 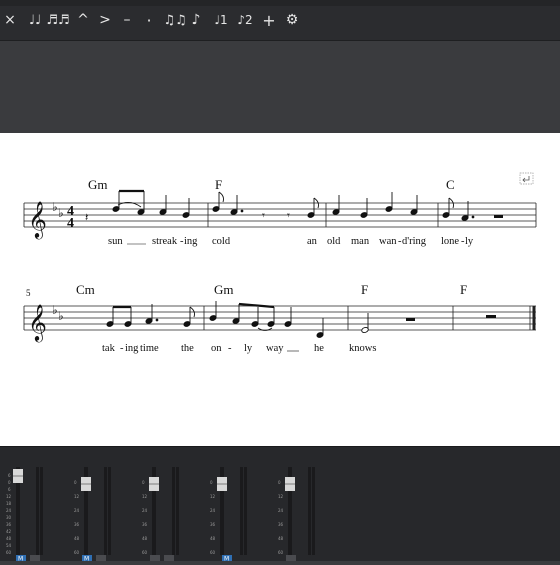 I want to click on measure-6-notes, so click(x=266, y=319).